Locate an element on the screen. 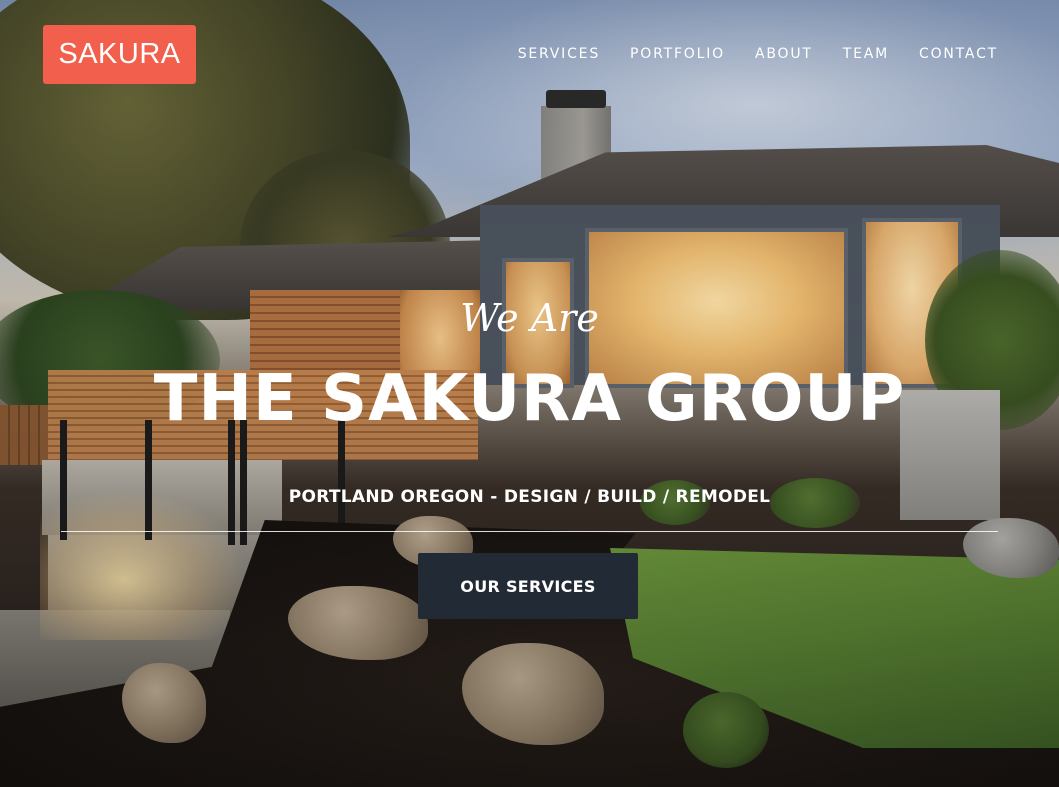  nav-item-services: SERVICES is located at coordinates (559, 54).